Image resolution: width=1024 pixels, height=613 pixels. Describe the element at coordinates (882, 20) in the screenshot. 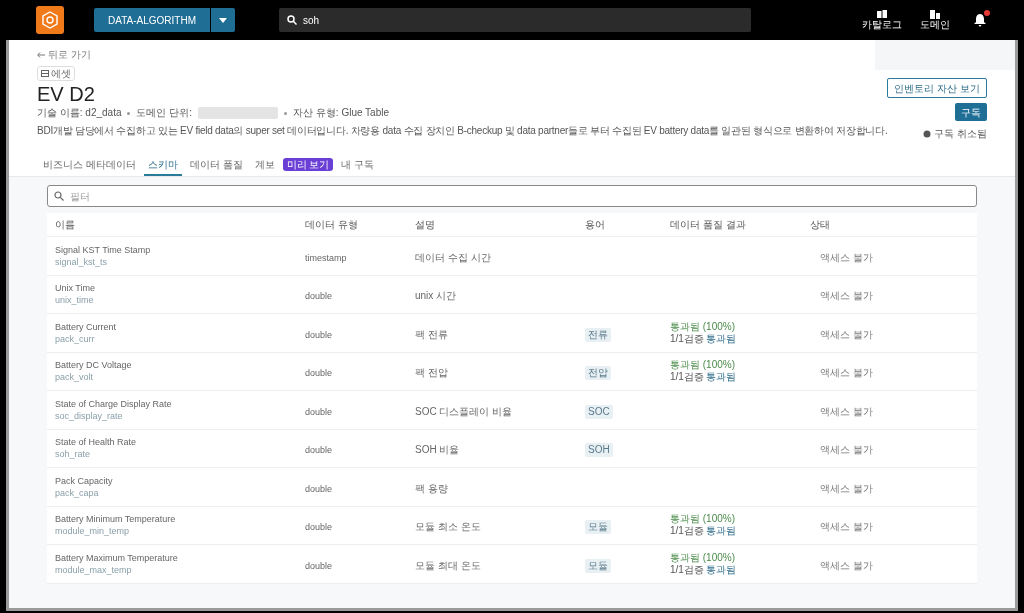

I see `nav-button: 카탈로그` at that location.